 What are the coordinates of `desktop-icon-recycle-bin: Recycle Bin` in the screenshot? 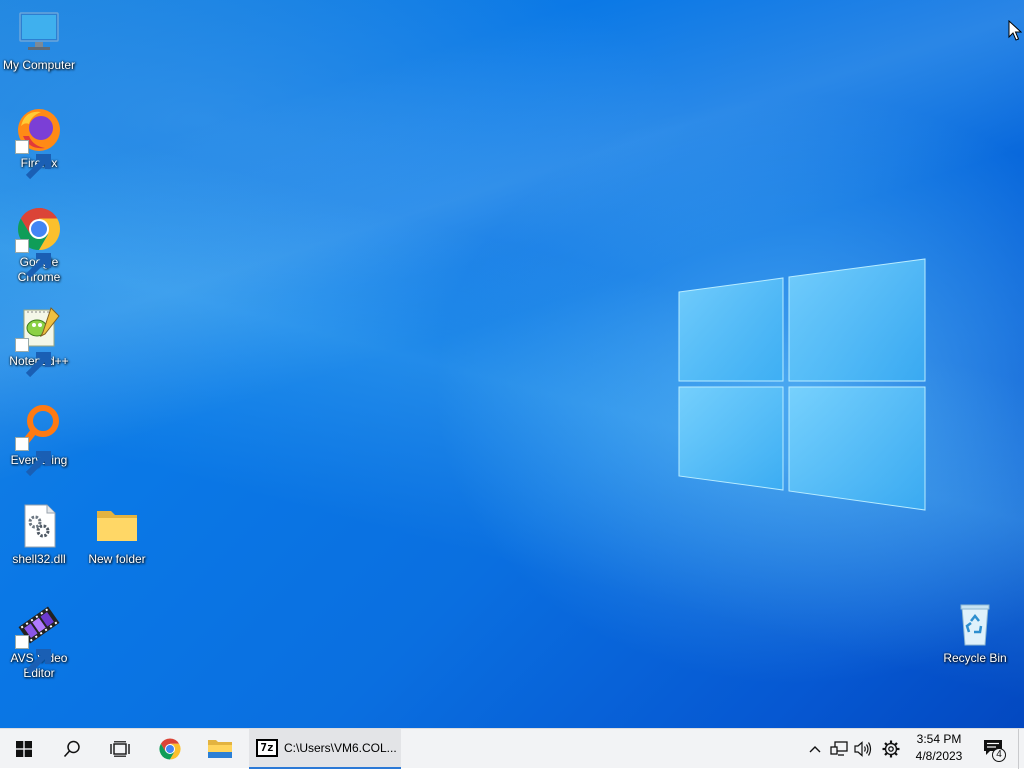 It's located at (975, 633).